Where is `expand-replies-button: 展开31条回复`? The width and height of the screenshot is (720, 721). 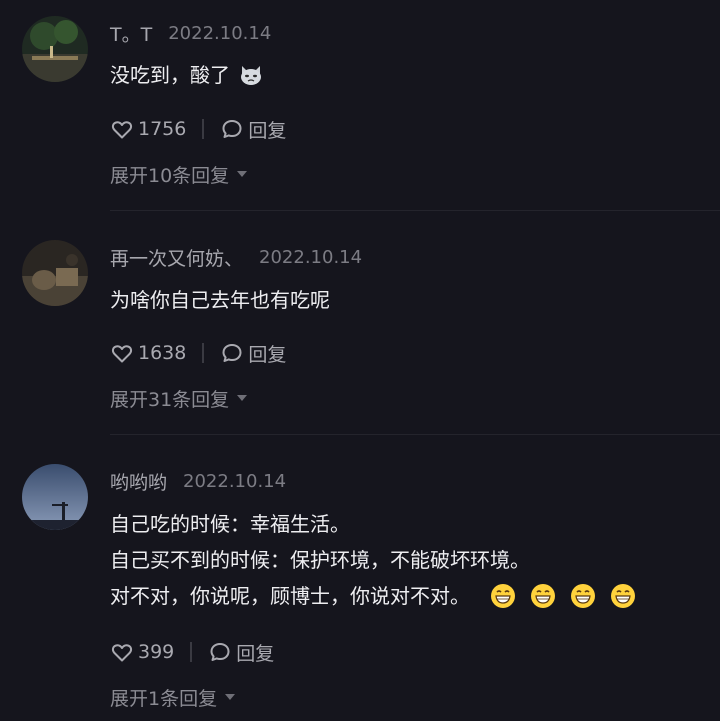
expand-replies-button: 展开31条回复 is located at coordinates (179, 398).